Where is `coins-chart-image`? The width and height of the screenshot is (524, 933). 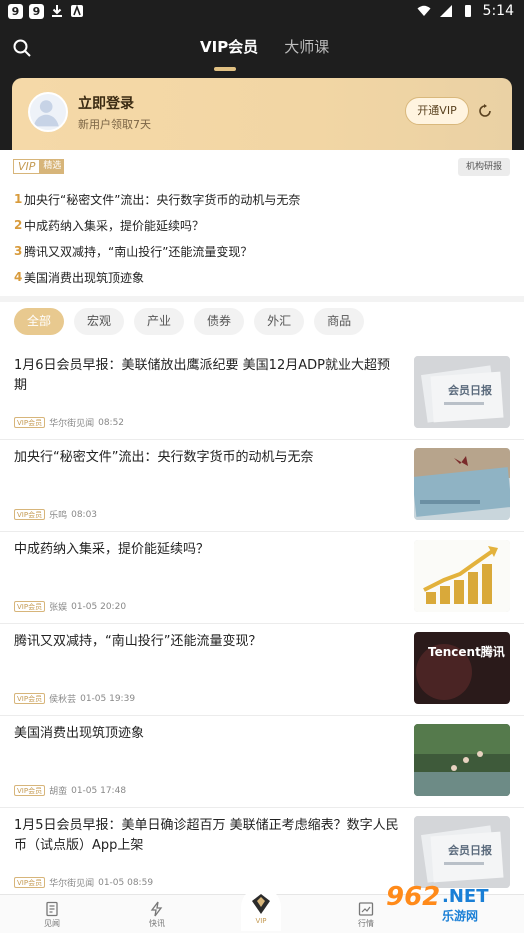
coins-chart-image is located at coordinates (462, 576).